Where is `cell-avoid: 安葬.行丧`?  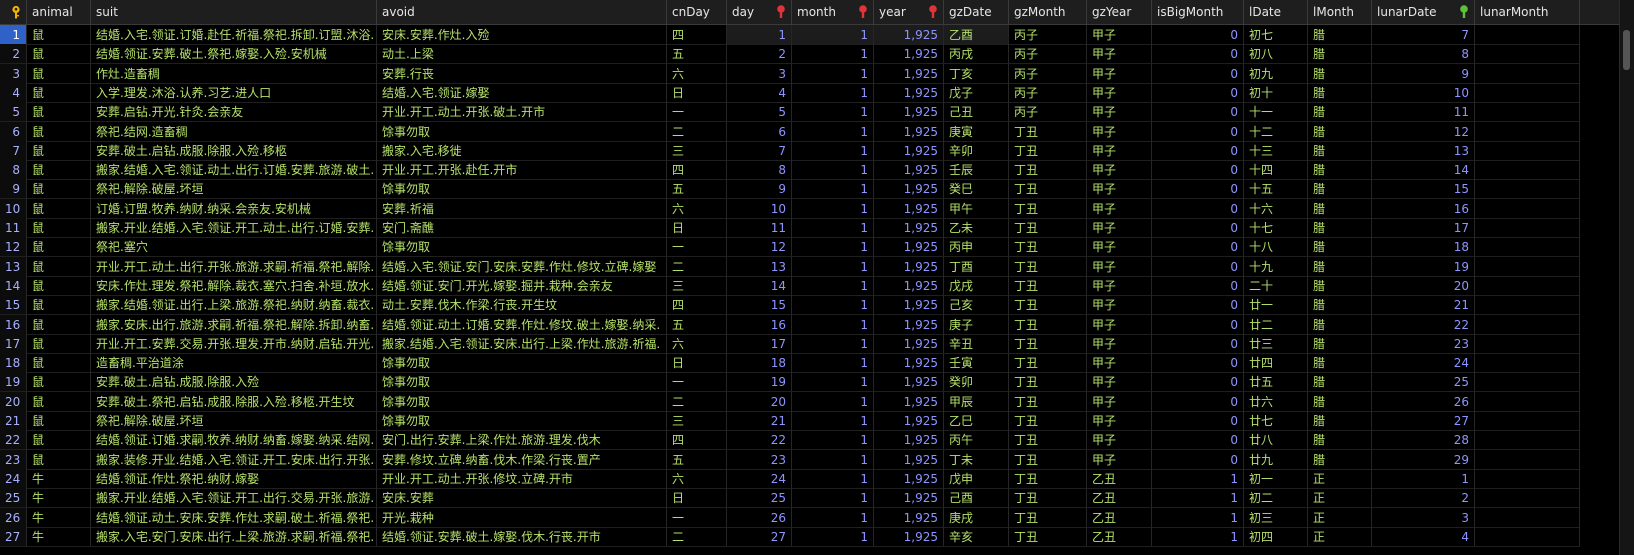 cell-avoid: 安葬.行丧 is located at coordinates (522, 73).